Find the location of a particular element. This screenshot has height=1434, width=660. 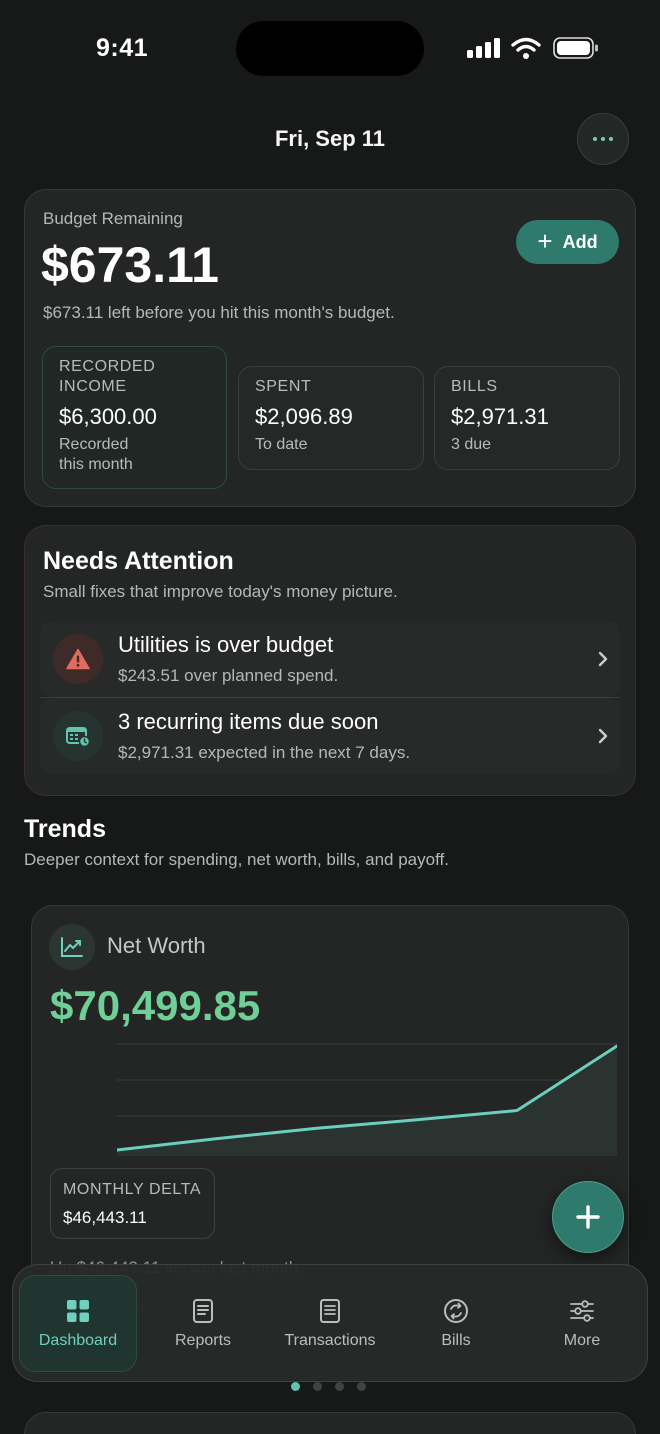

page-dot-active is located at coordinates (295, 1386).